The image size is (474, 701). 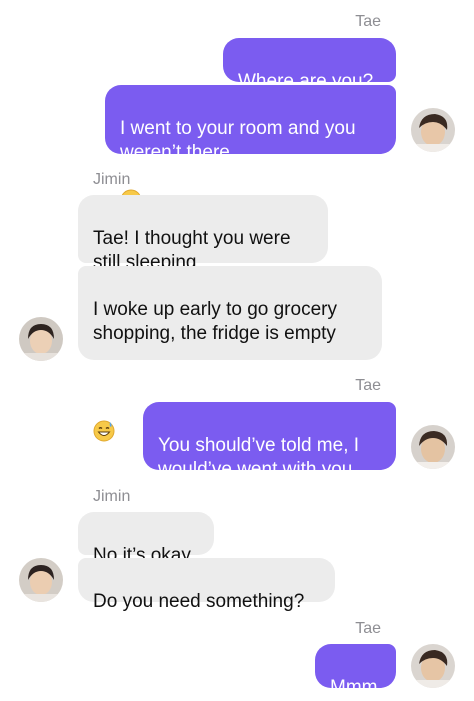 I want to click on message-bubble-sent: Mmm, so click(x=355, y=671).